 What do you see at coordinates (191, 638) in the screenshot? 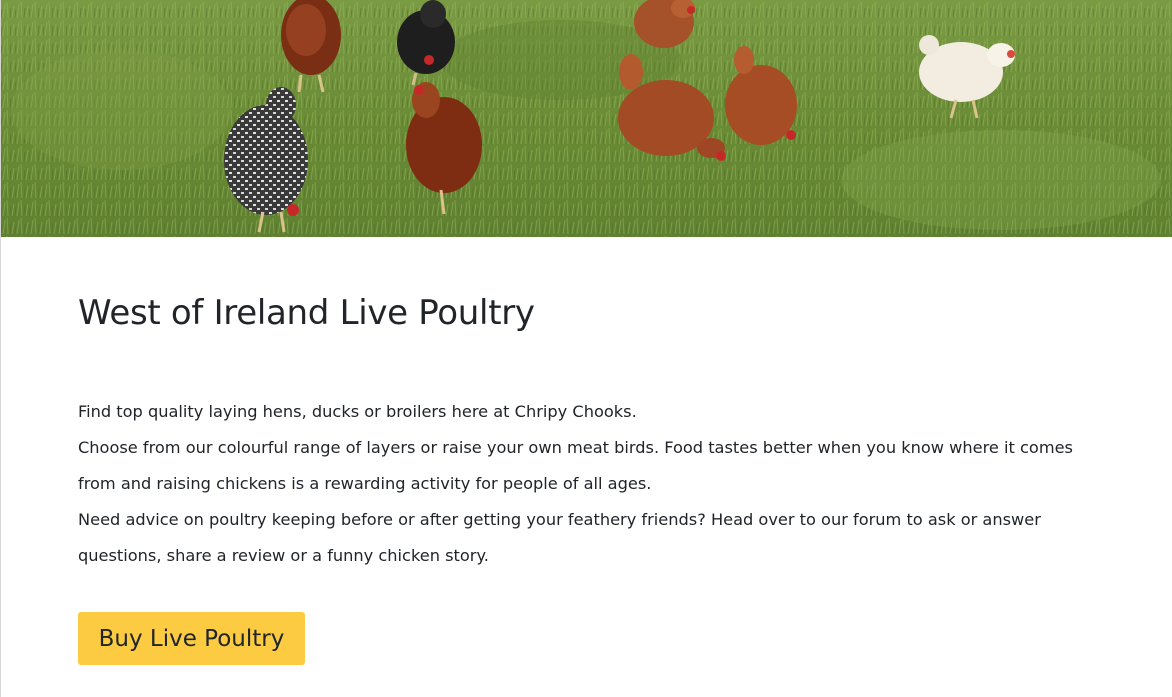
I see `buy-live-poultry-button: Buy Live Poultry` at bounding box center [191, 638].